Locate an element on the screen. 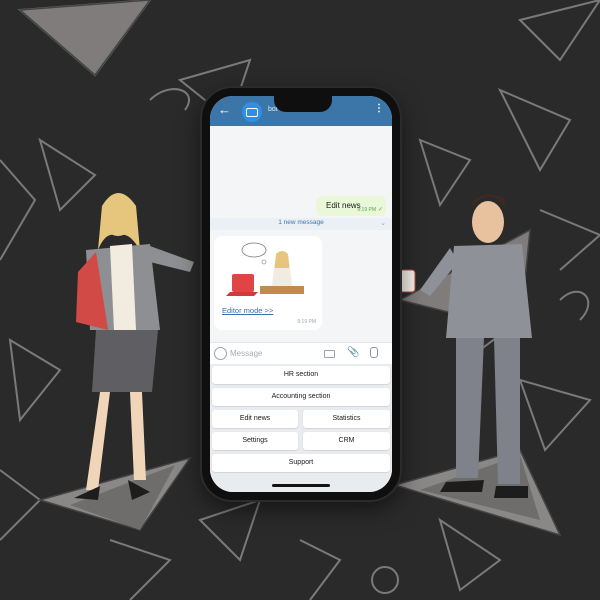  message-illustration is located at coordinates (268, 273).